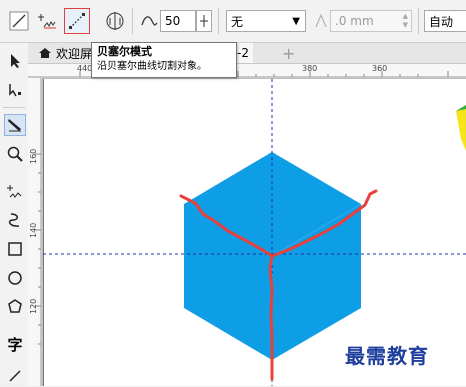  I want to click on line-icon, so click(19, 21).